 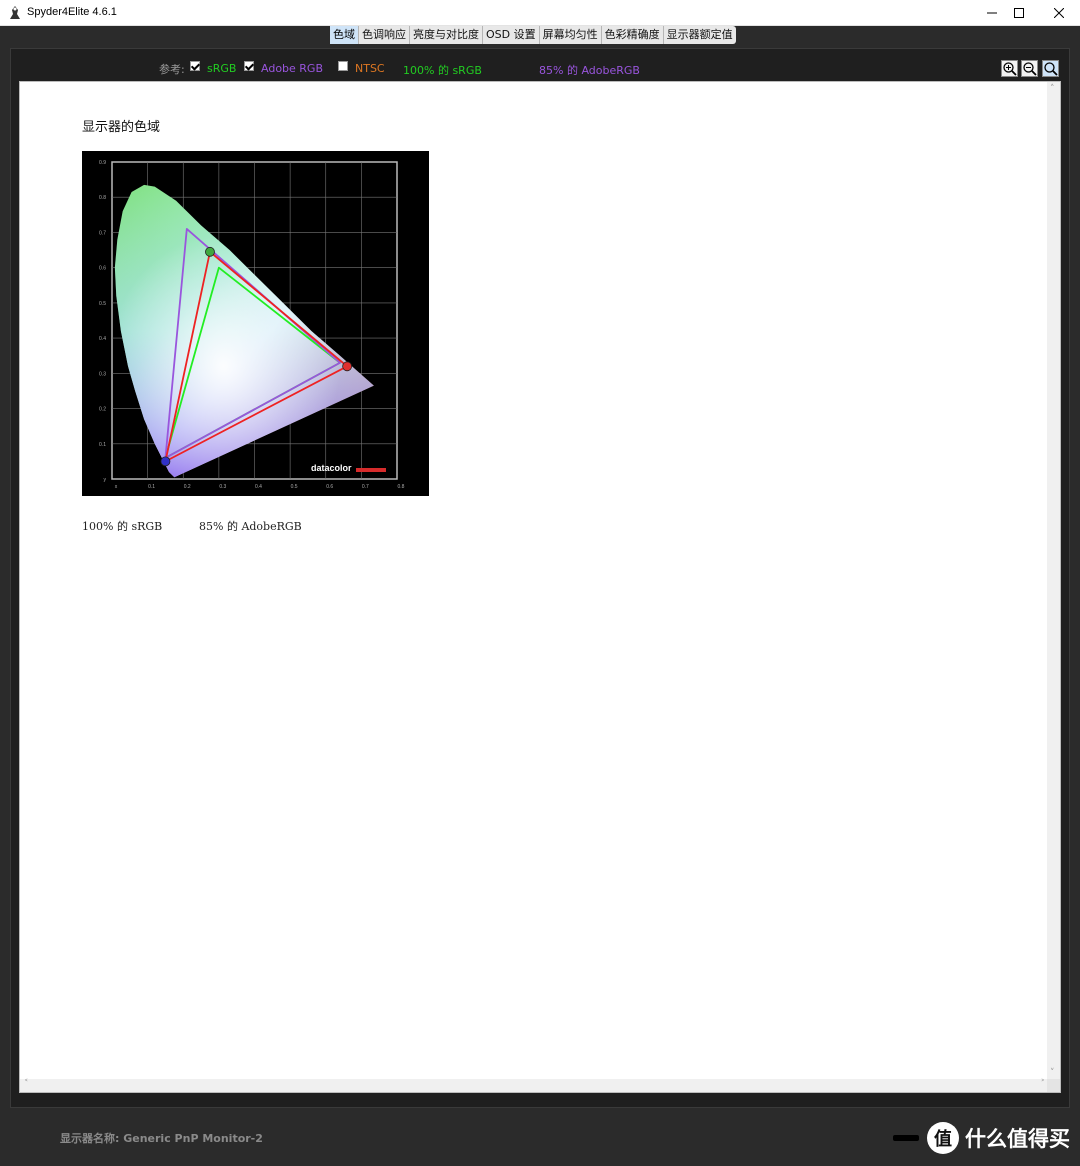 I want to click on y-tick-label: 0.3, so click(x=102, y=374).